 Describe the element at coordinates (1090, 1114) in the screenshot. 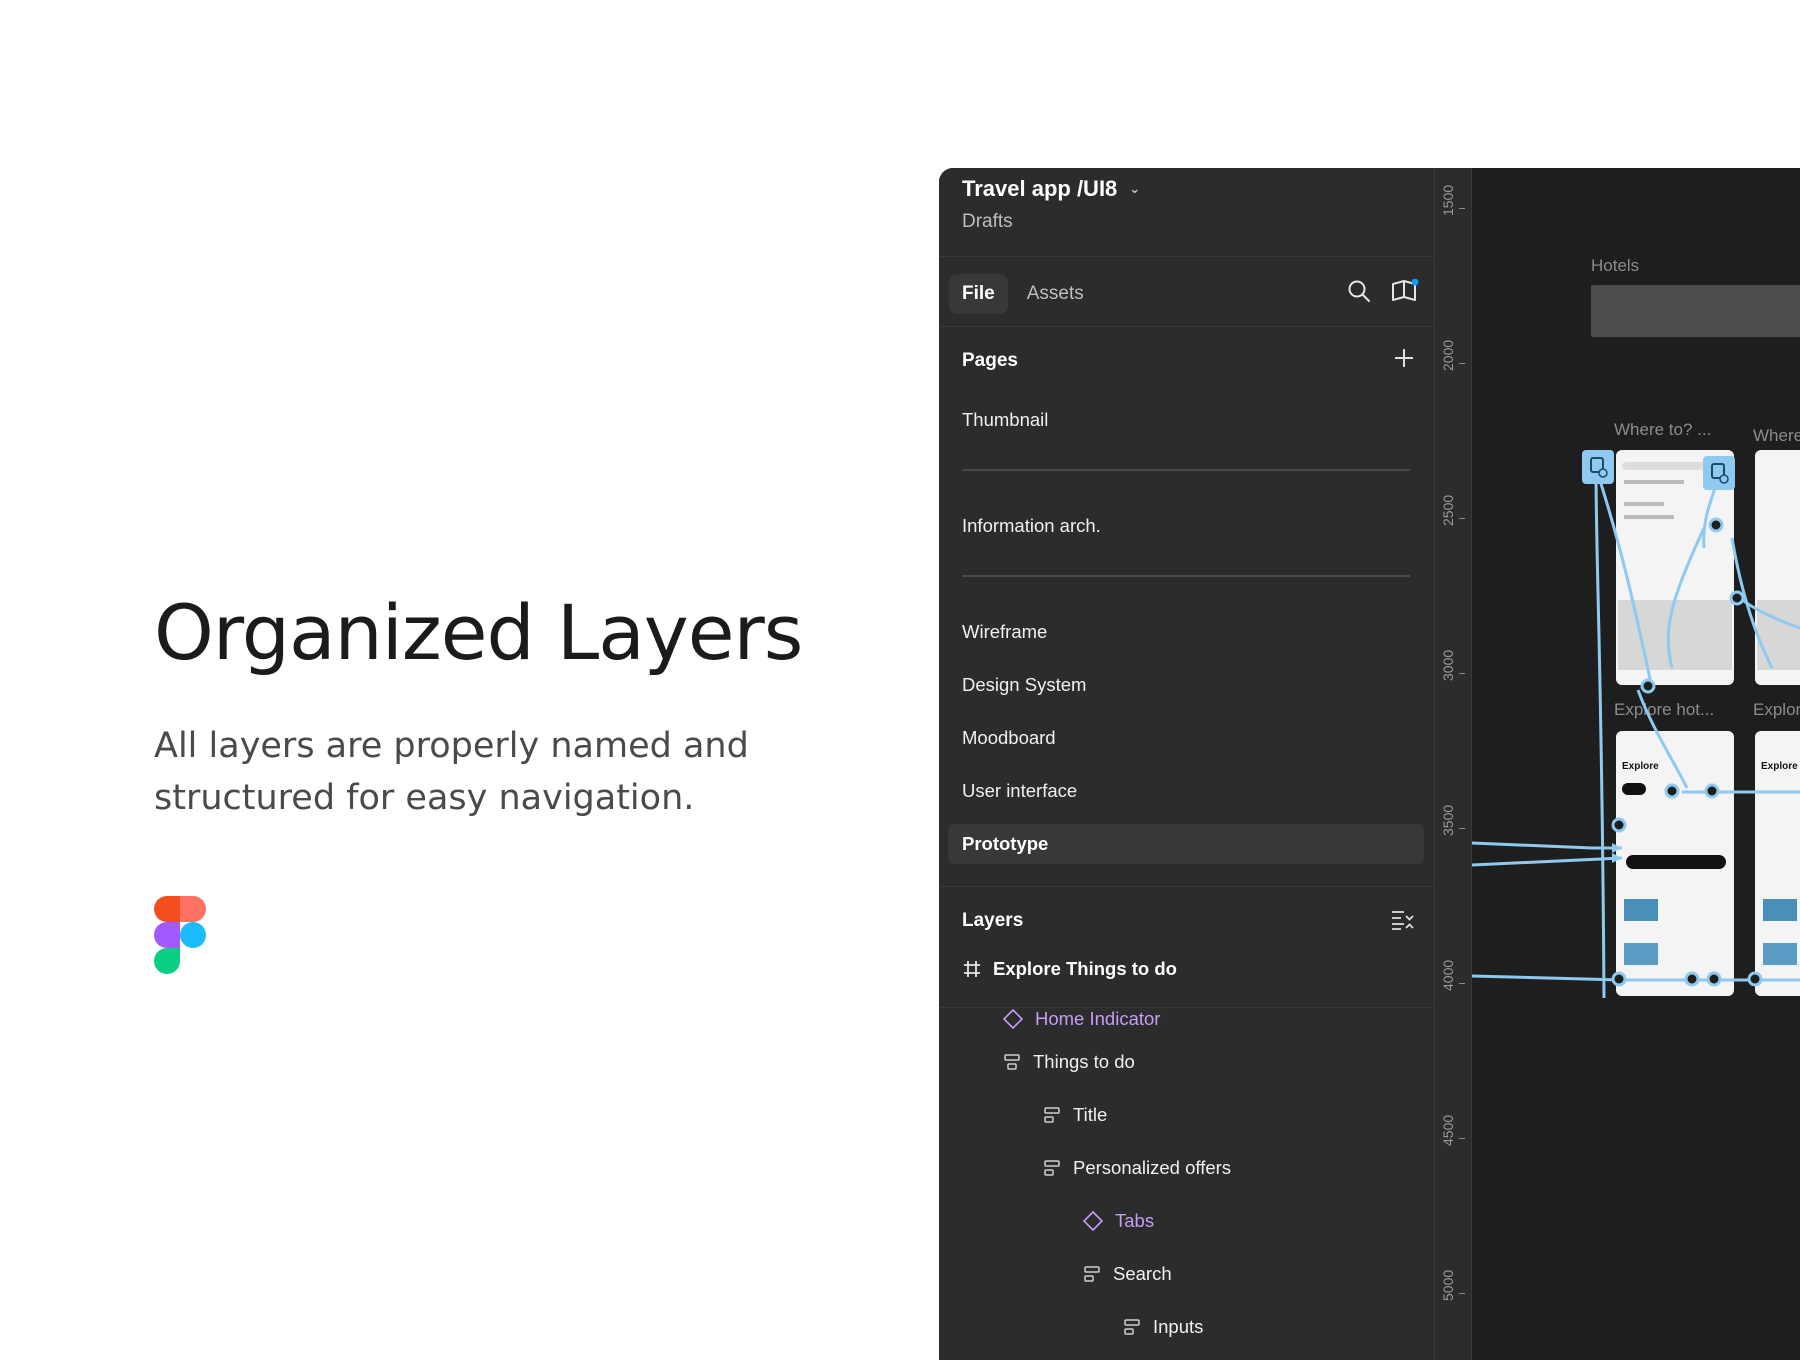

I see `layer-label: Title` at that location.